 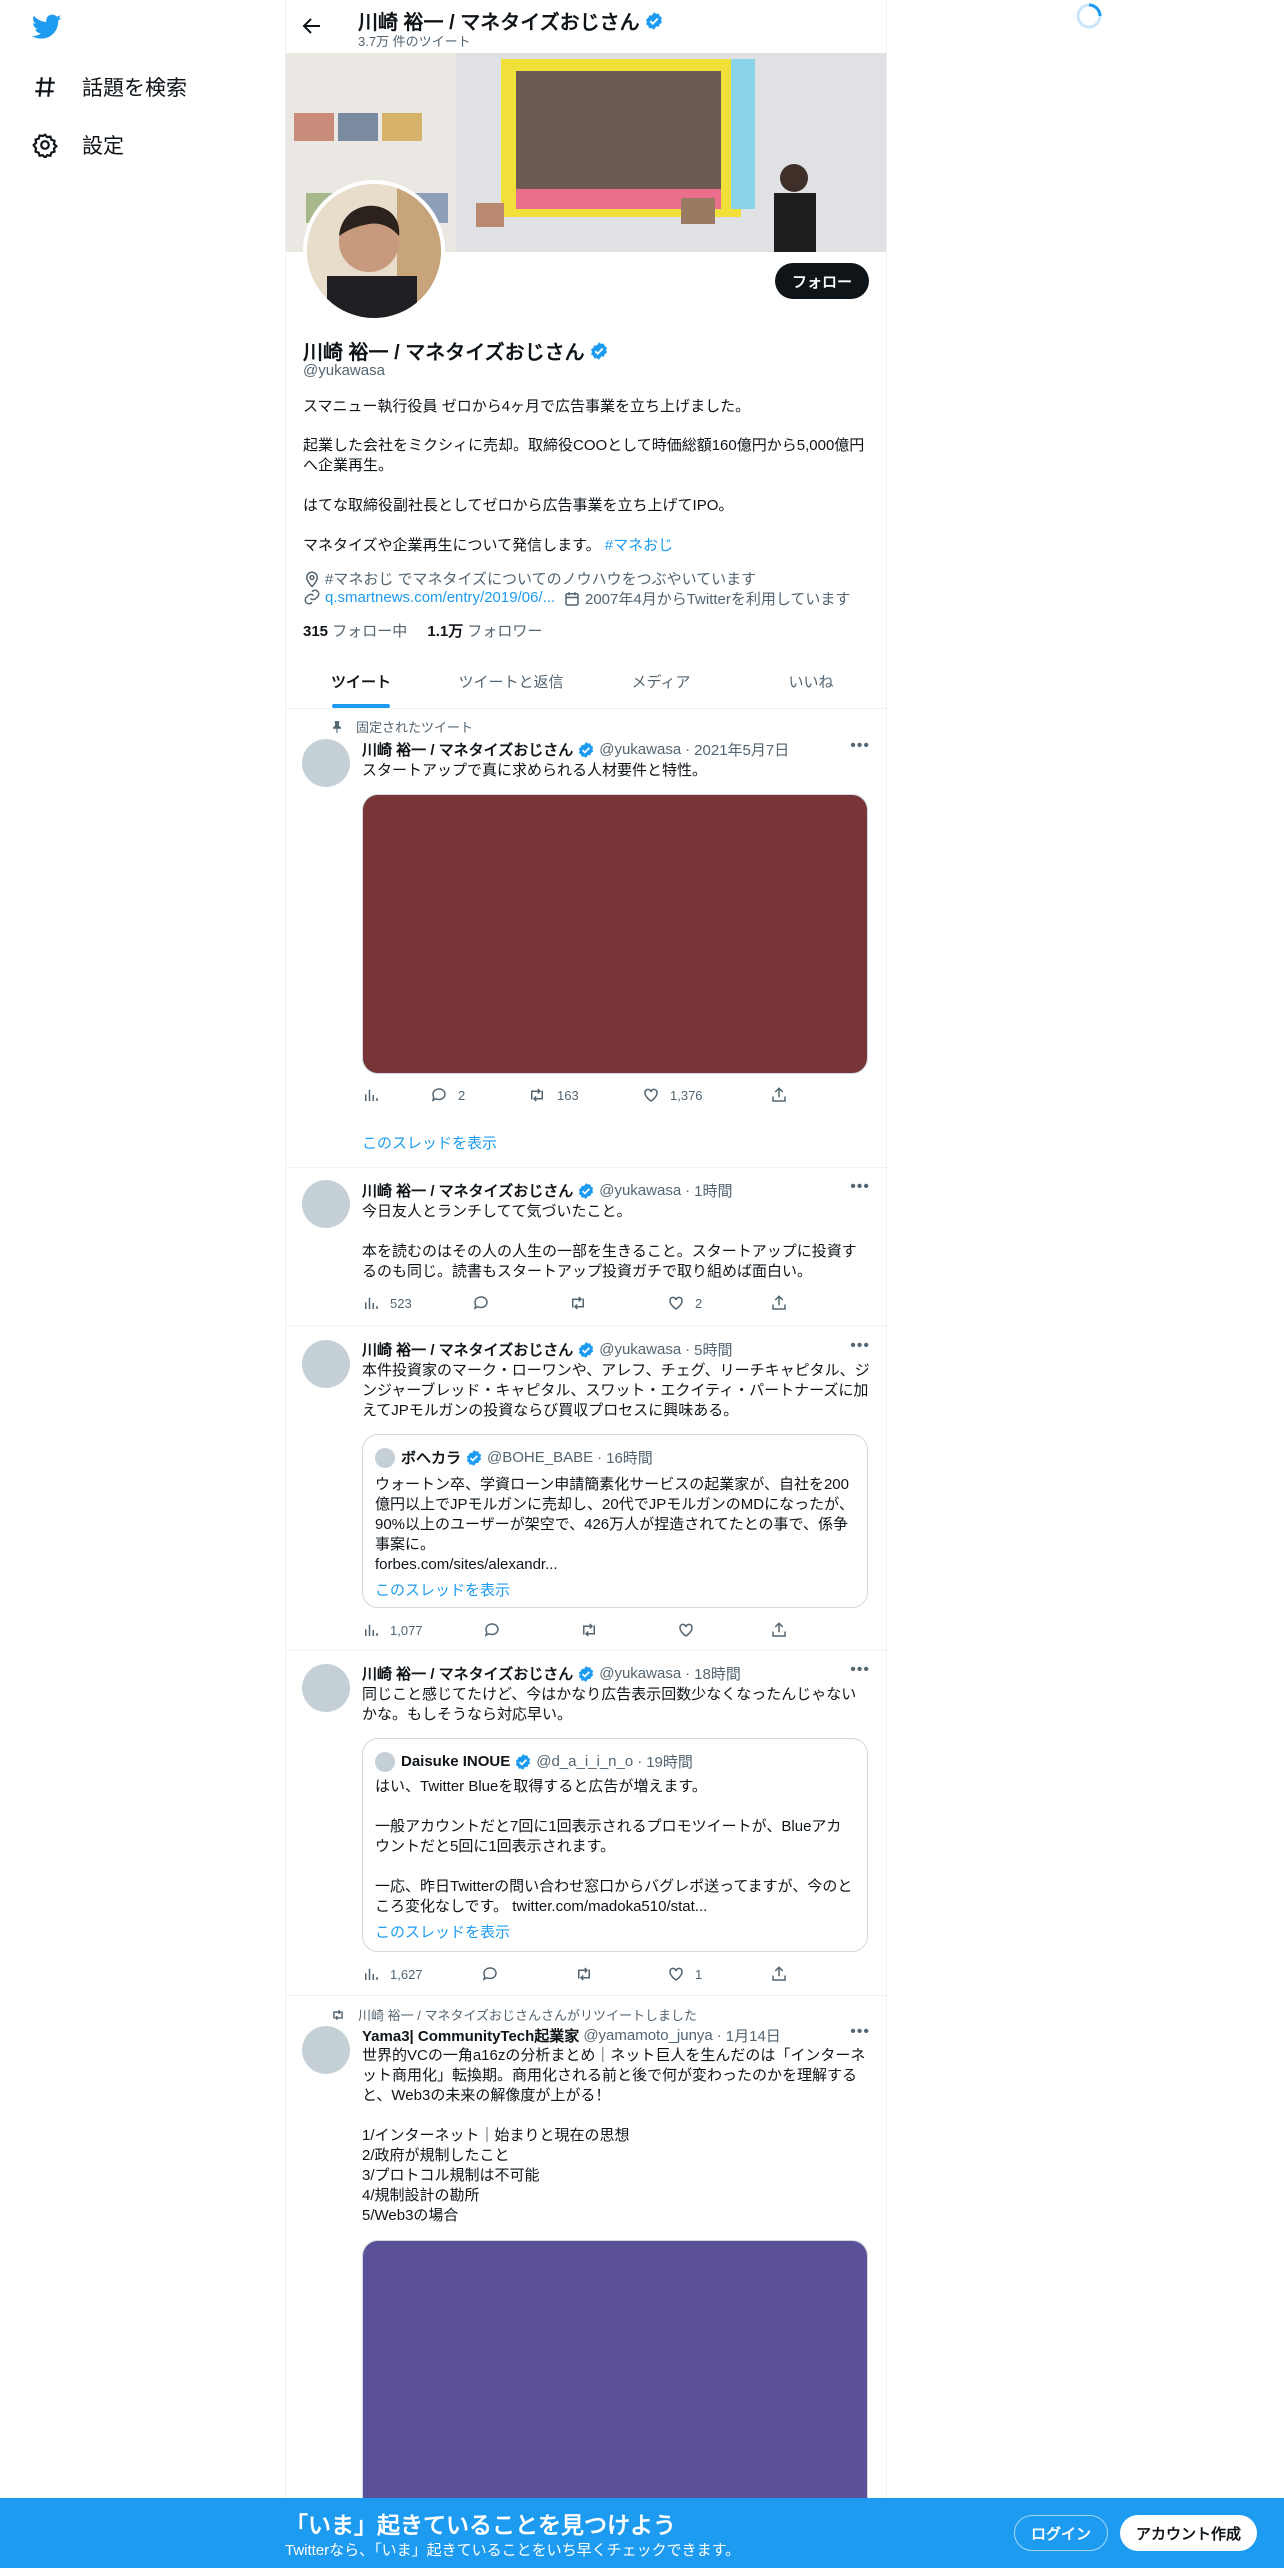 I want to click on calendar-icon, so click(x=572, y=599).